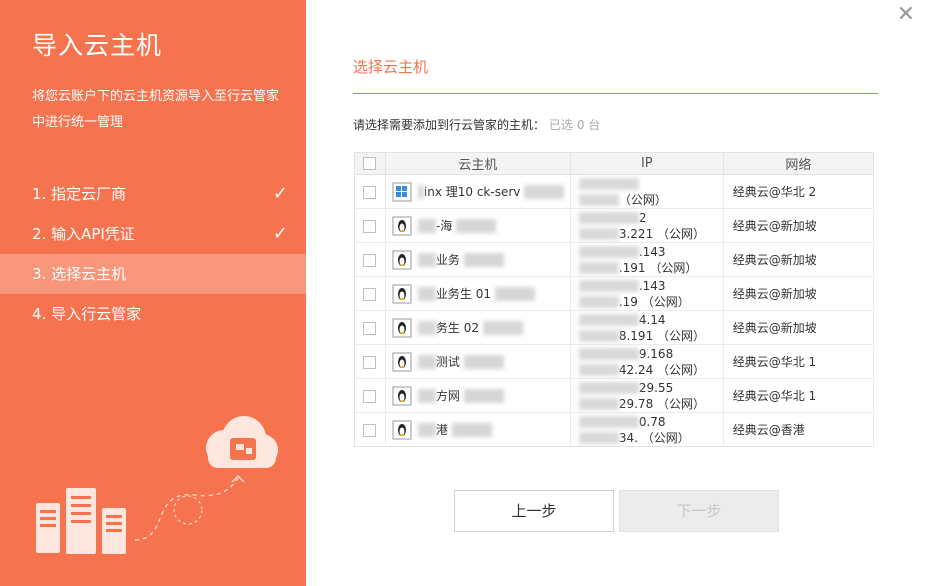 This screenshot has width=931, height=586. Describe the element at coordinates (534, 511) in the screenshot. I see `prev-step-button: 上一步` at that location.